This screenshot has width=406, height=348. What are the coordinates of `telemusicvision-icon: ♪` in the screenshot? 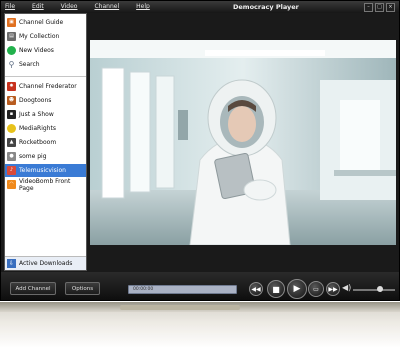 It's located at (11, 170).